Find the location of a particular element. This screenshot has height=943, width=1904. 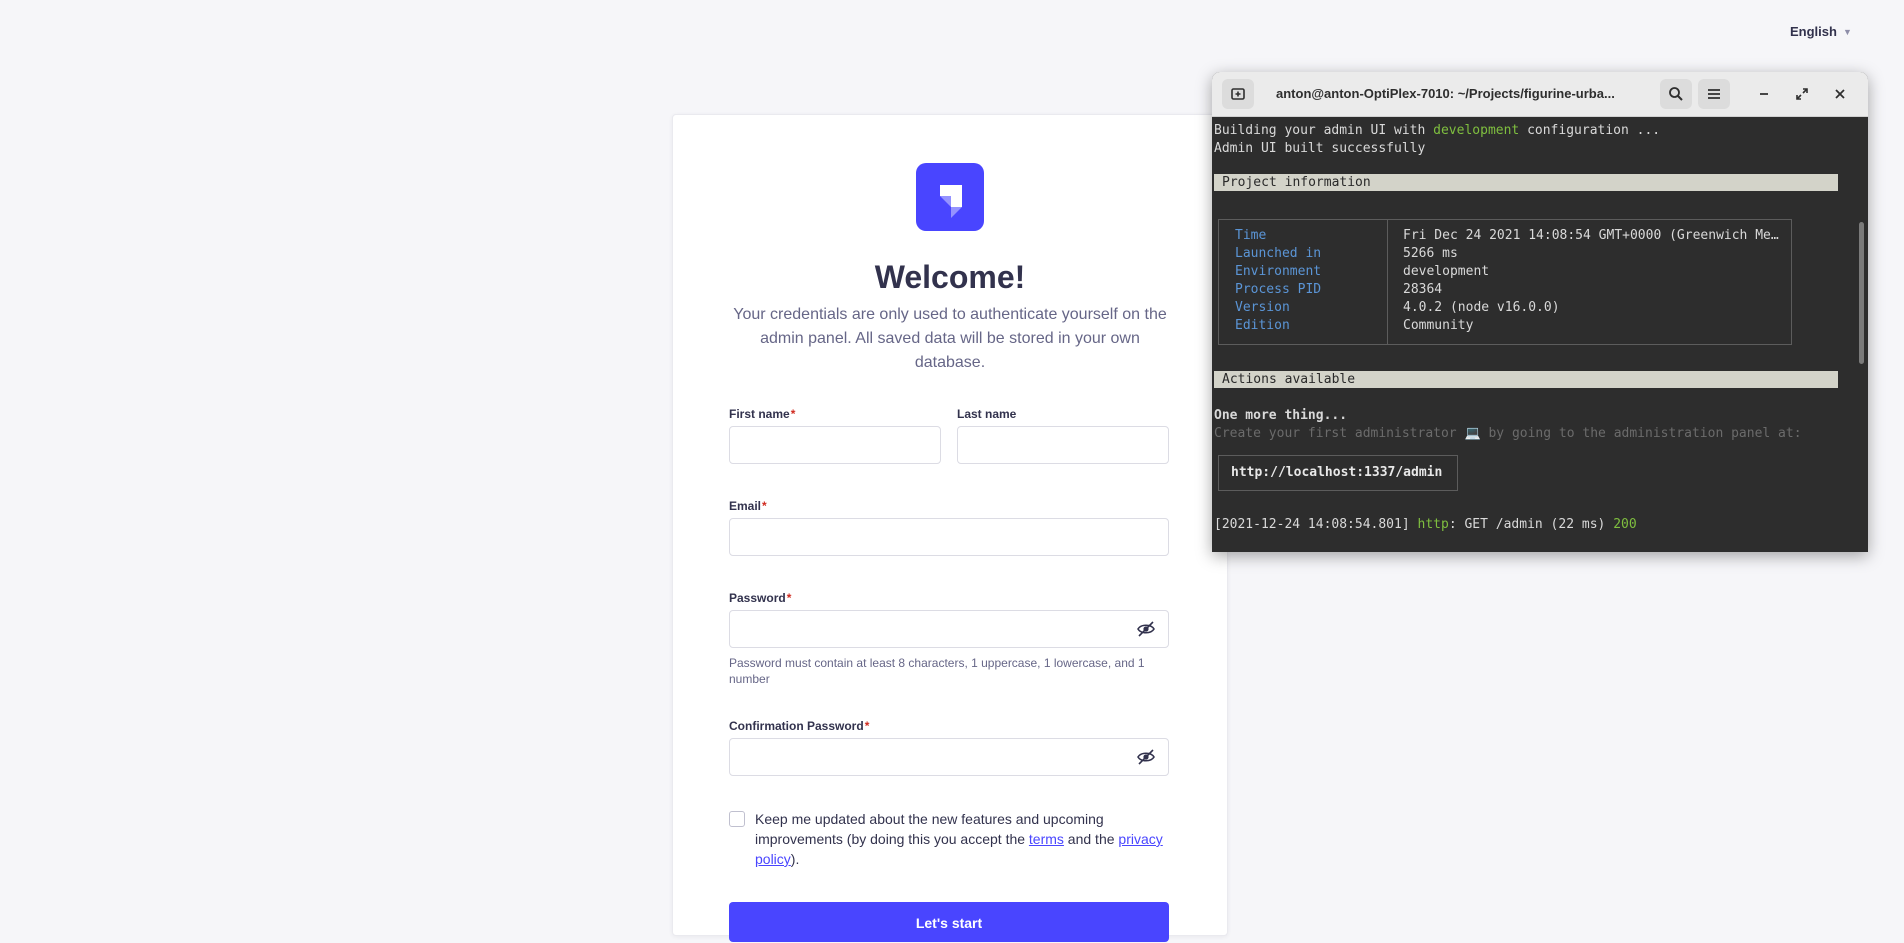

language-label: English is located at coordinates (1813, 31).